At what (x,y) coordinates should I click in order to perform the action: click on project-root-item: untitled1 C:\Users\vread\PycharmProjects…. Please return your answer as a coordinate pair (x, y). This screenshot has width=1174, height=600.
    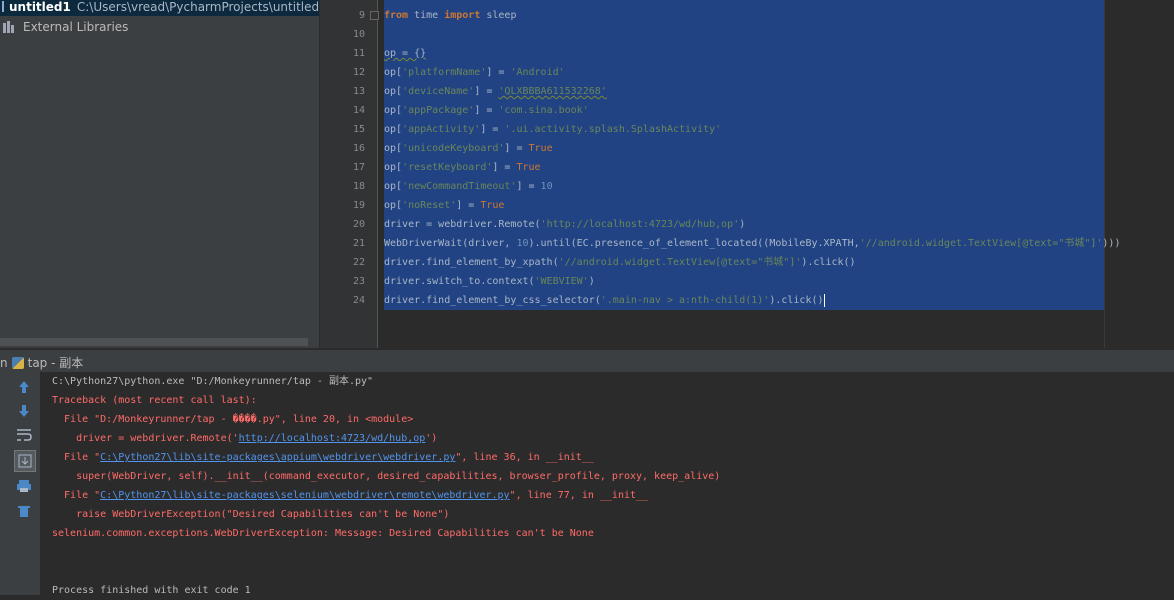
    Looking at the image, I should click on (159, 8).